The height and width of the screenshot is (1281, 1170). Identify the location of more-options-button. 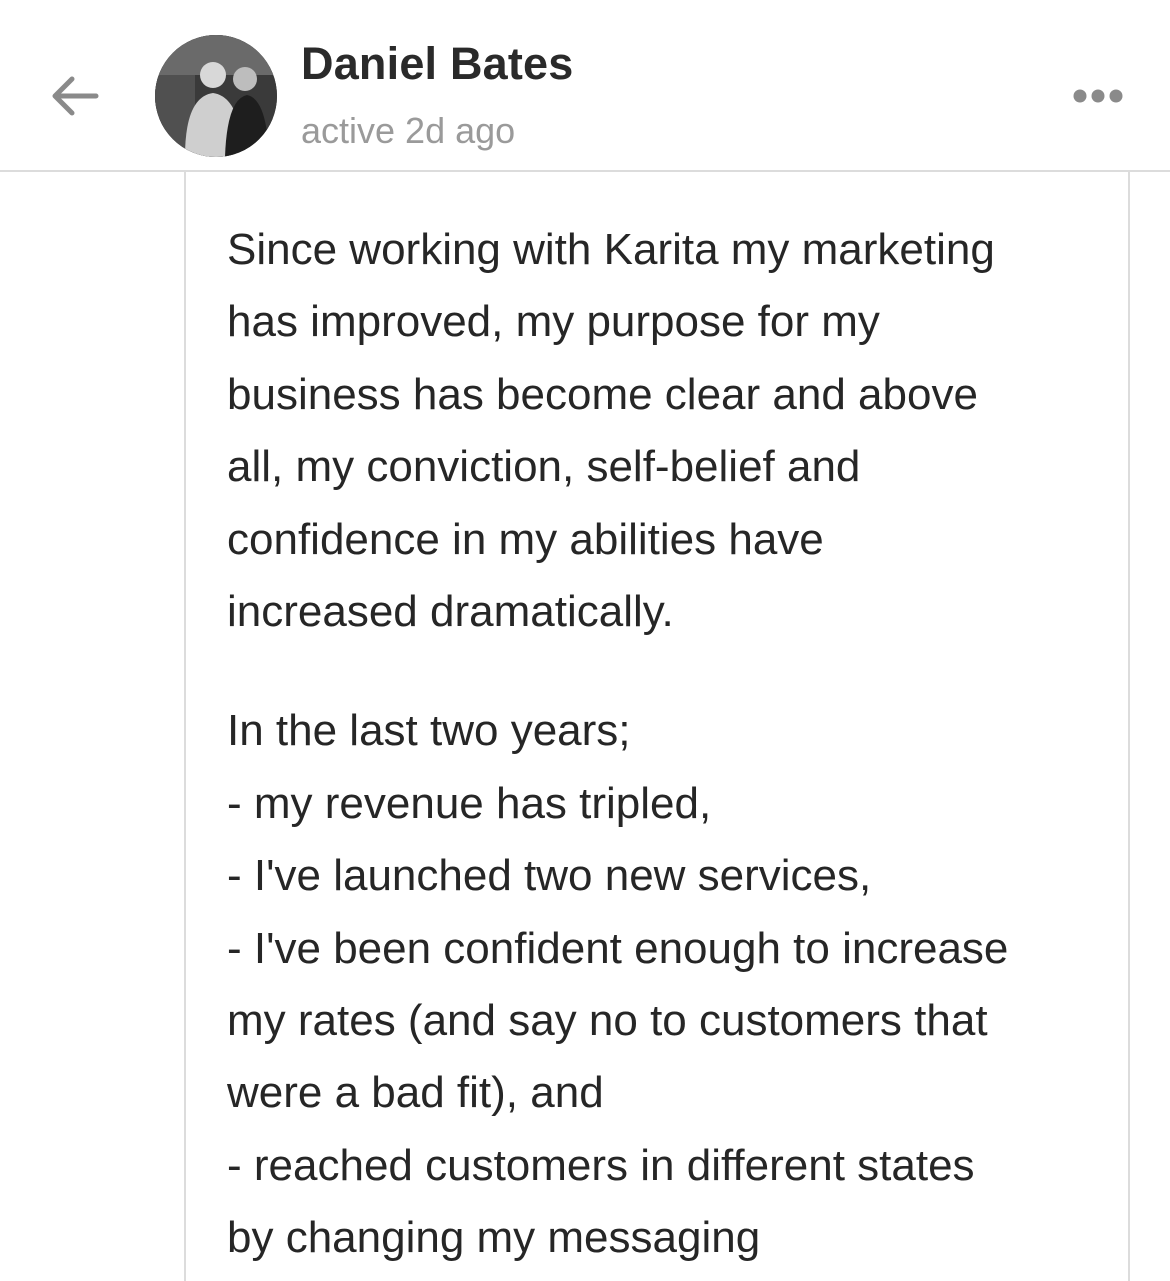
(1098, 96).